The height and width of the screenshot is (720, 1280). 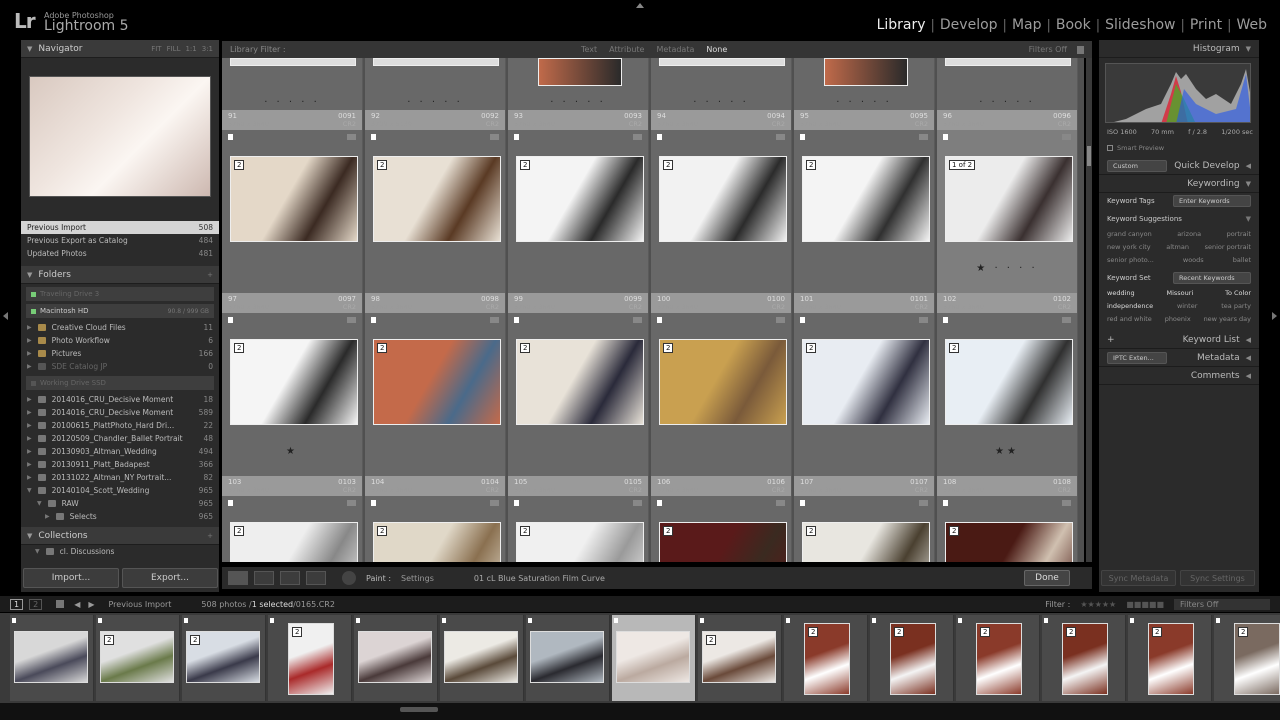 I want to click on painter-icon, so click(x=349, y=578).